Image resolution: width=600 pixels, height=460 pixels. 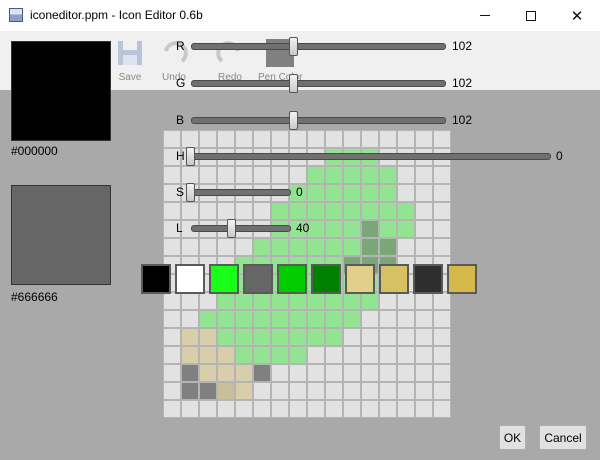 What do you see at coordinates (368, 156) in the screenshot?
I see `slider-track-hue` at bounding box center [368, 156].